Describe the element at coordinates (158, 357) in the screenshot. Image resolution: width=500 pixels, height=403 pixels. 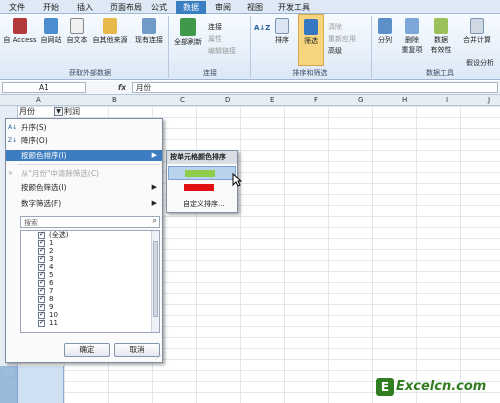
I see `resize-grip-icon: ⋰` at that location.